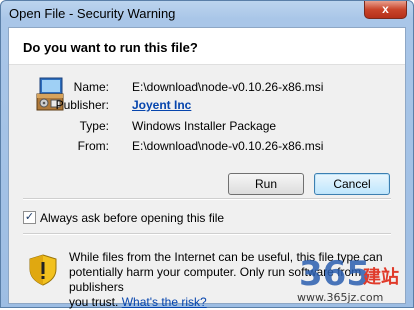 This screenshot has width=414, height=310. I want to click on checkmark-icon: ✓, so click(29, 217).